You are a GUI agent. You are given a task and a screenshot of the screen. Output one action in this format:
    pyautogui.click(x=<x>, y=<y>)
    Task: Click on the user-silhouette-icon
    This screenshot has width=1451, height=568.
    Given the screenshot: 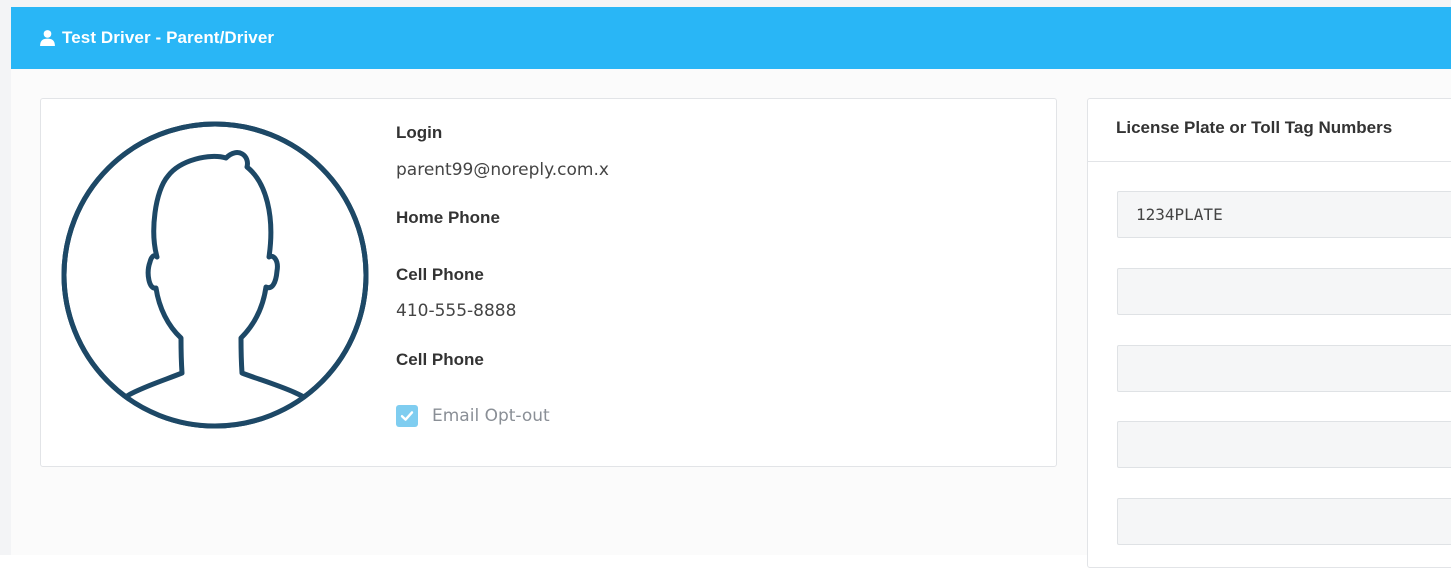 What is the action you would take?
    pyautogui.click(x=215, y=275)
    